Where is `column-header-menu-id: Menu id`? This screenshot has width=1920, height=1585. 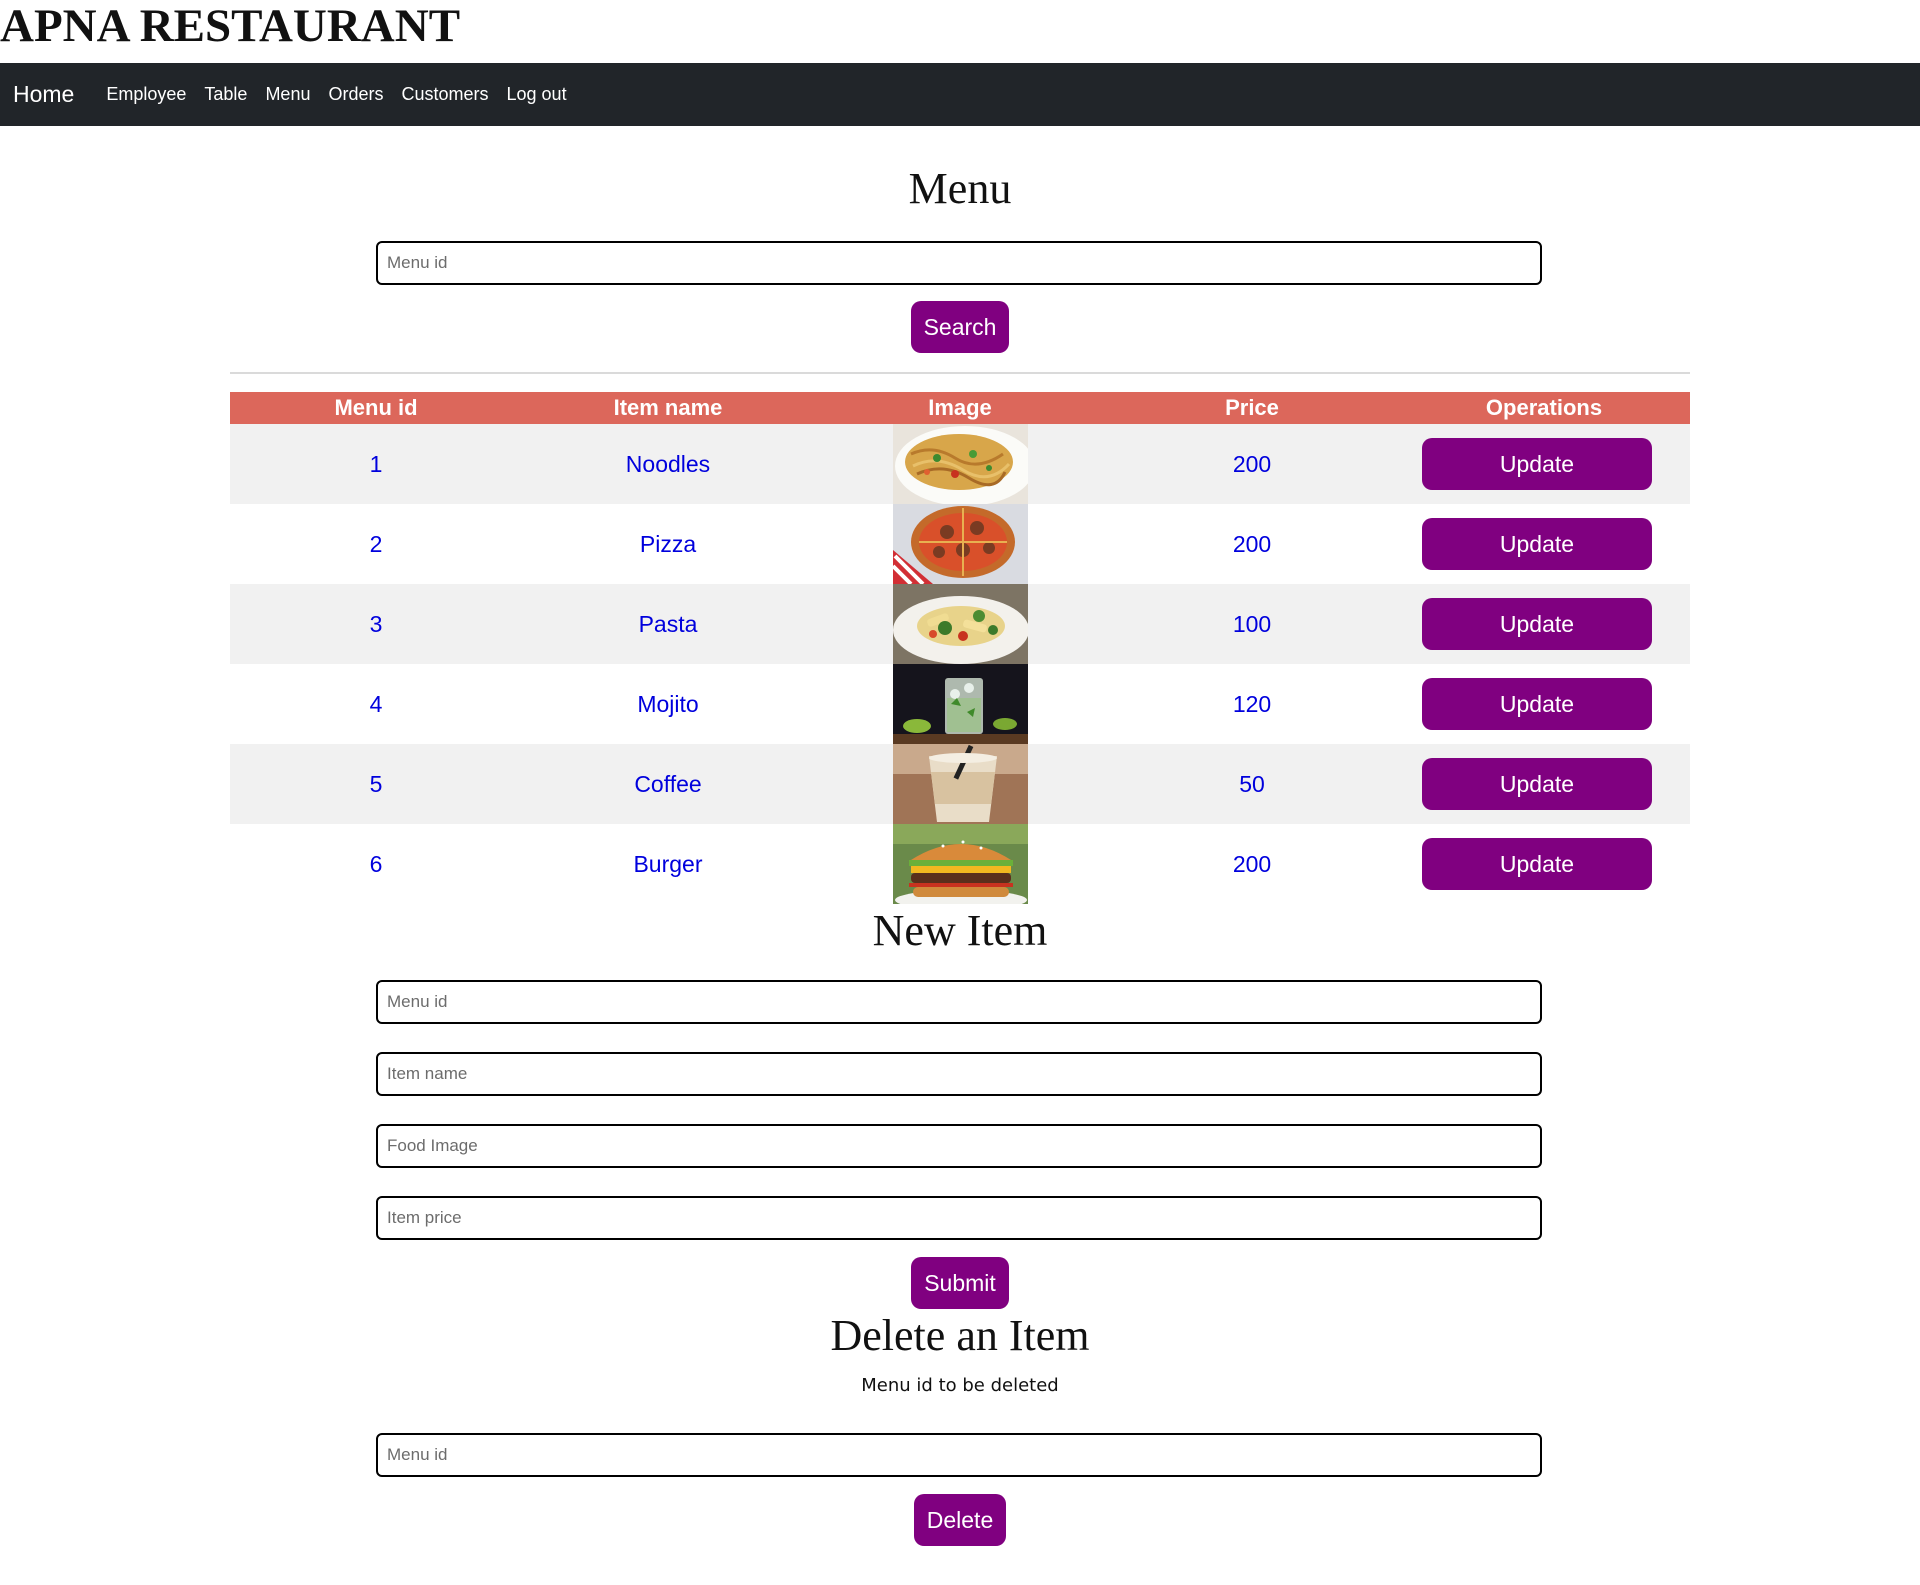 column-header-menu-id: Menu id is located at coordinates (376, 407).